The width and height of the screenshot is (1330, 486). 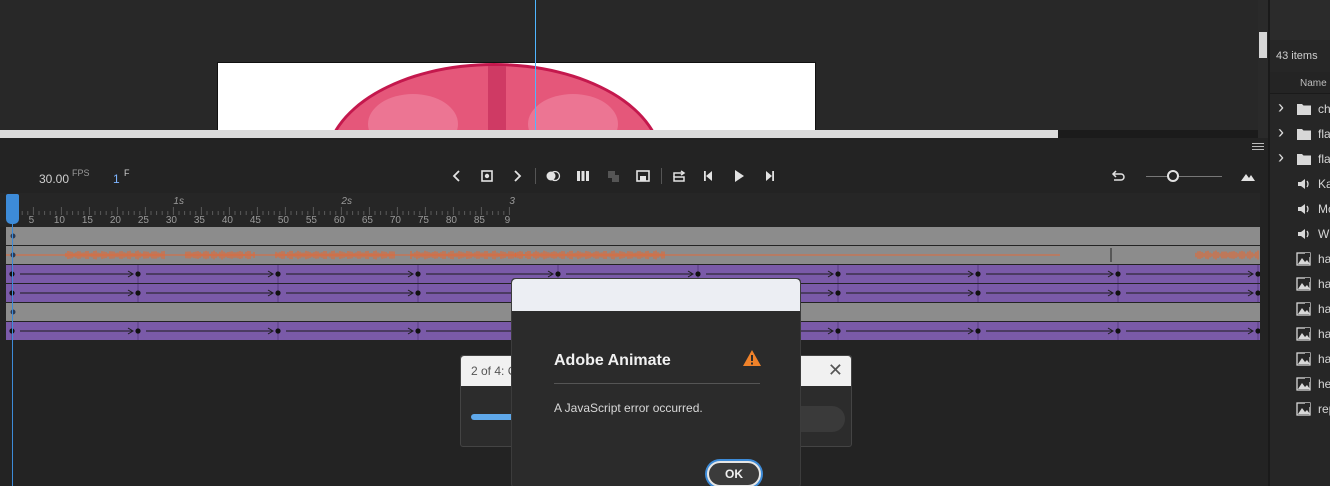 I want to click on panel-menu-icon, so click(x=1258, y=148).